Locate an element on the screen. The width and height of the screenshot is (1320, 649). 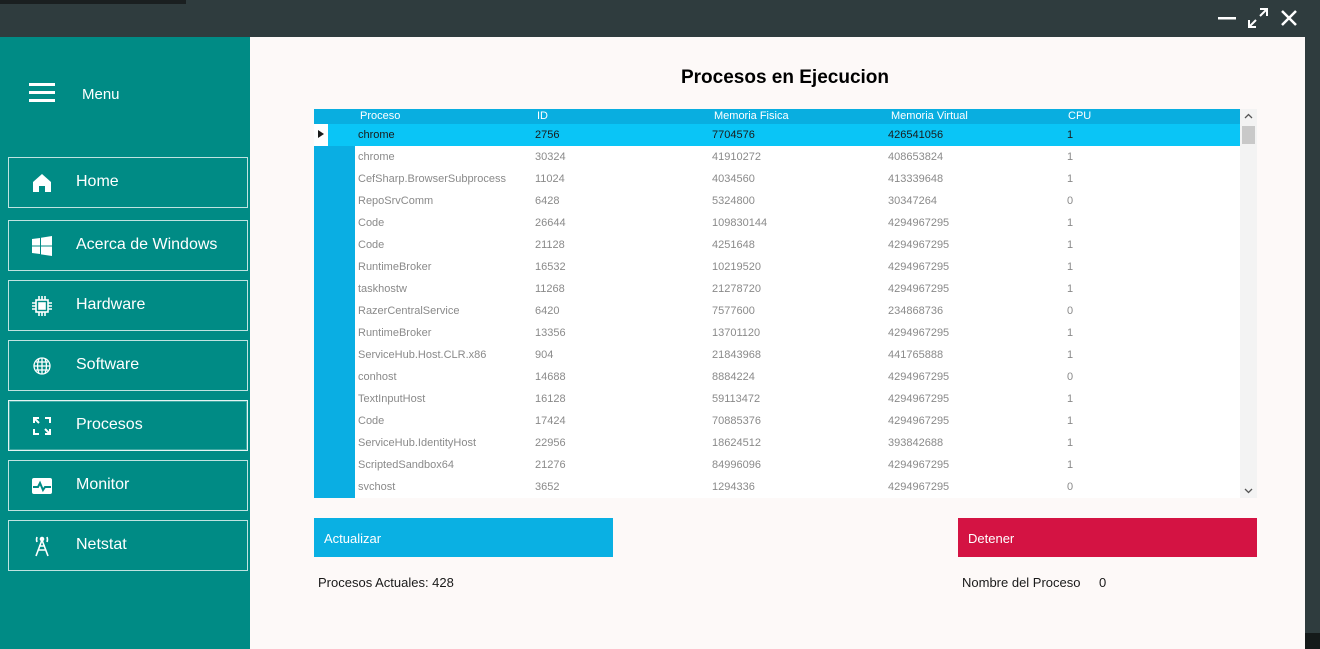
cell-proceso: ServiceHub.IdentityHost is located at coordinates (417, 443).